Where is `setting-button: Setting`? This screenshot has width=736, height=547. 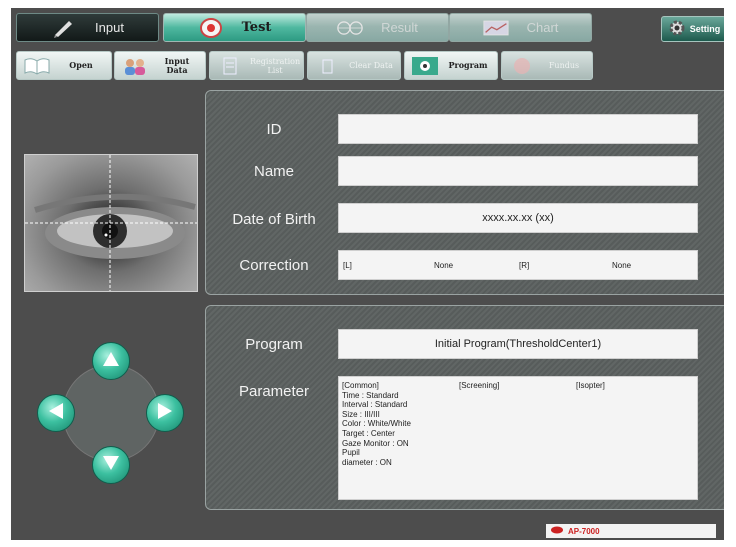 setting-button: Setting is located at coordinates (692, 29).